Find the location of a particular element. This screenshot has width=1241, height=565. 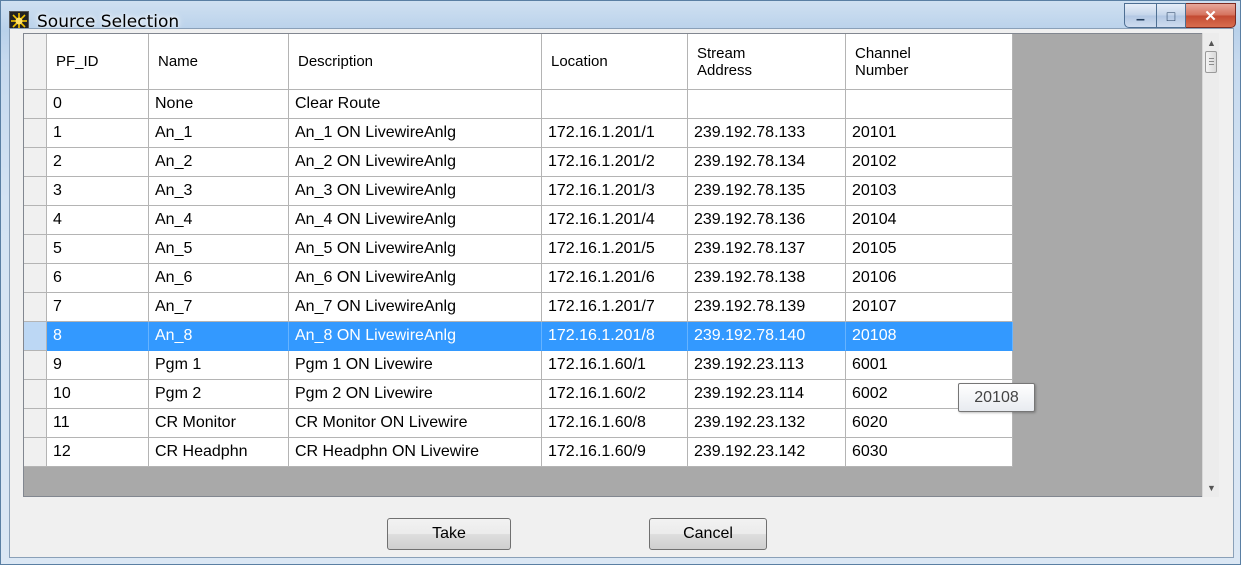

table-cell: 20101 is located at coordinates (929, 133).